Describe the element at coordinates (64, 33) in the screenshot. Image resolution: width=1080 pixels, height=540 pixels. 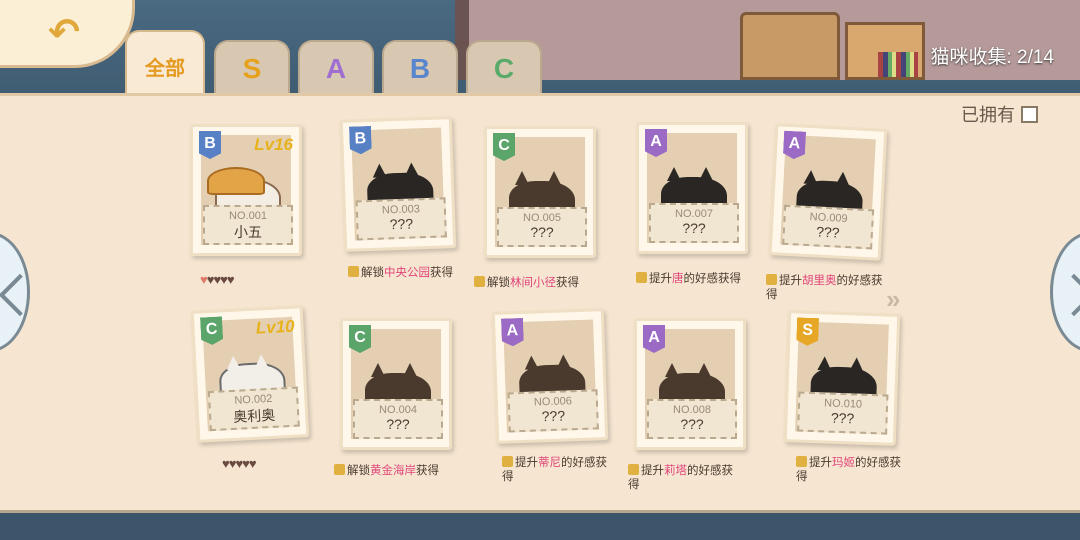
I see `back-arrow-icon: ↶` at that location.